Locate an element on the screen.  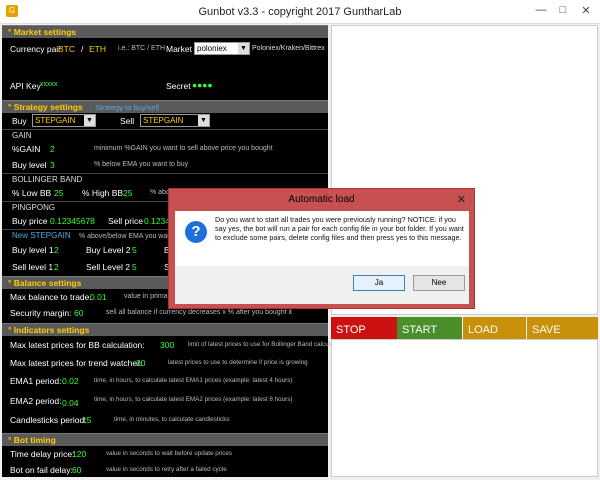
bot-timing-title: Bot timing is located at coordinates (34, 440).